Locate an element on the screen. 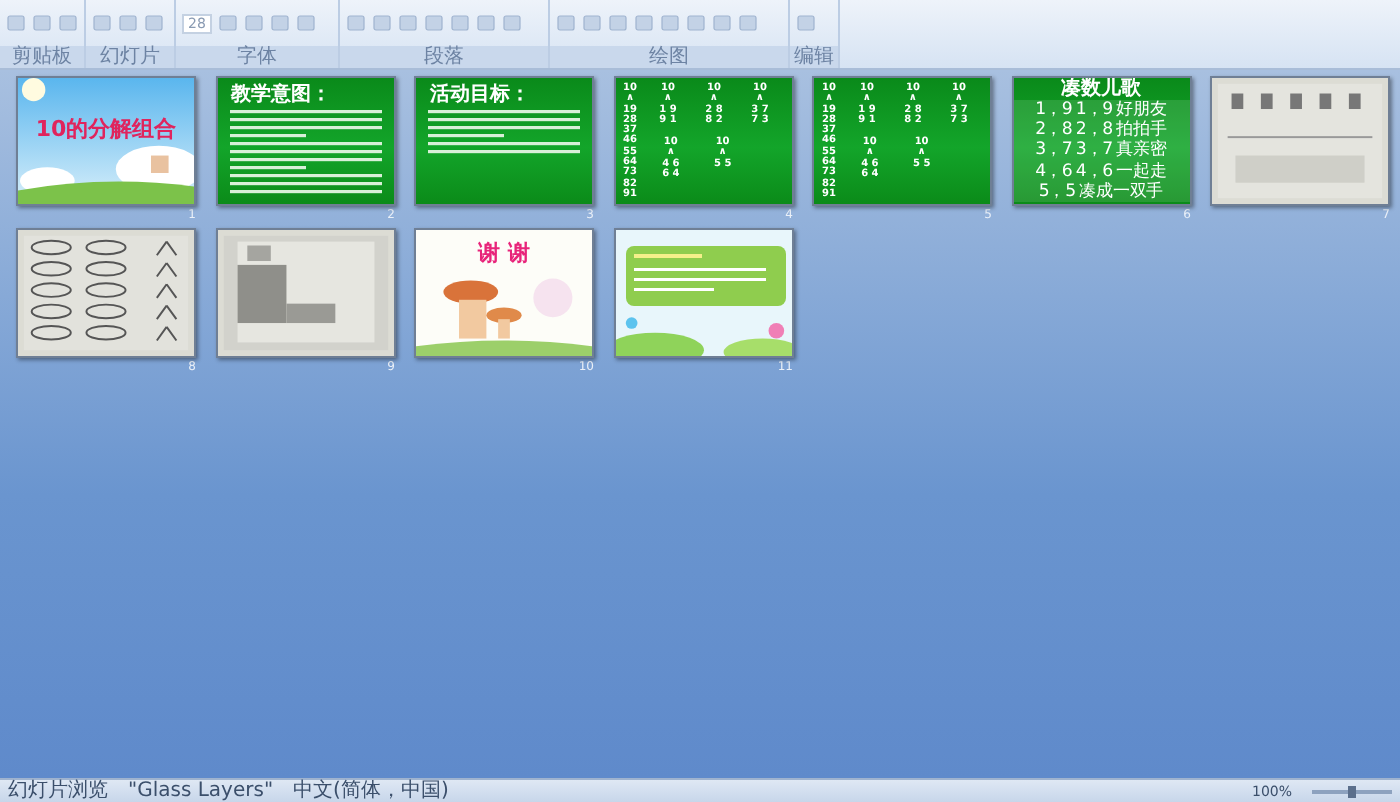  slide-thumbnail: 10的分解组合 is located at coordinates (106, 141).